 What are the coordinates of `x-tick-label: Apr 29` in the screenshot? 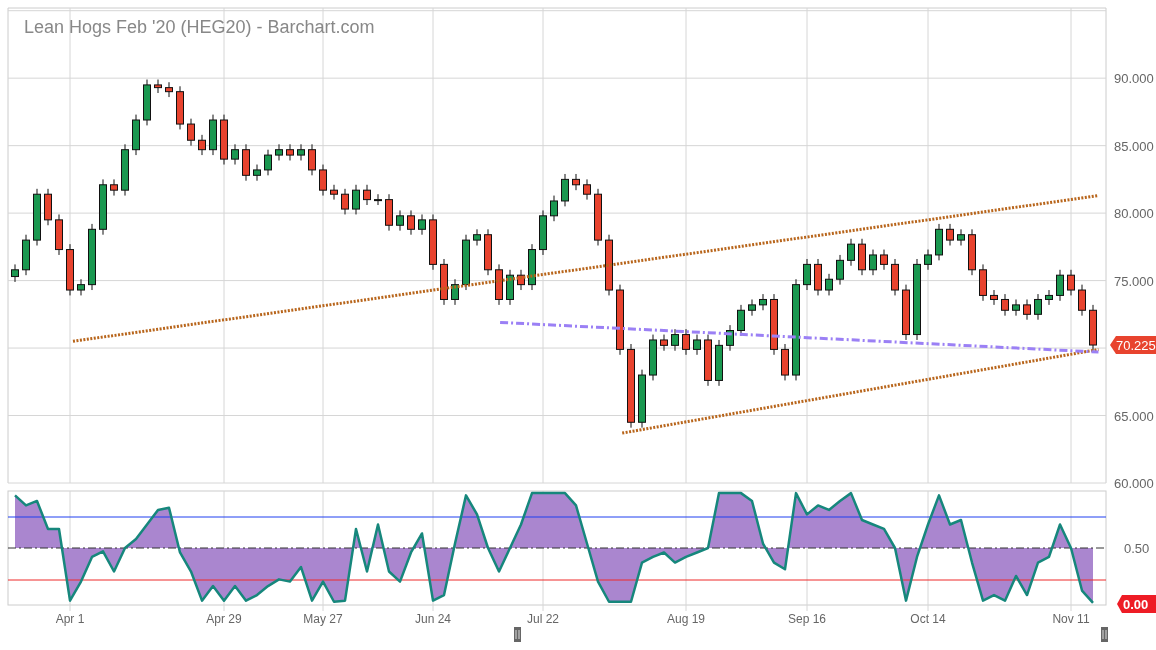 It's located at (224, 619).